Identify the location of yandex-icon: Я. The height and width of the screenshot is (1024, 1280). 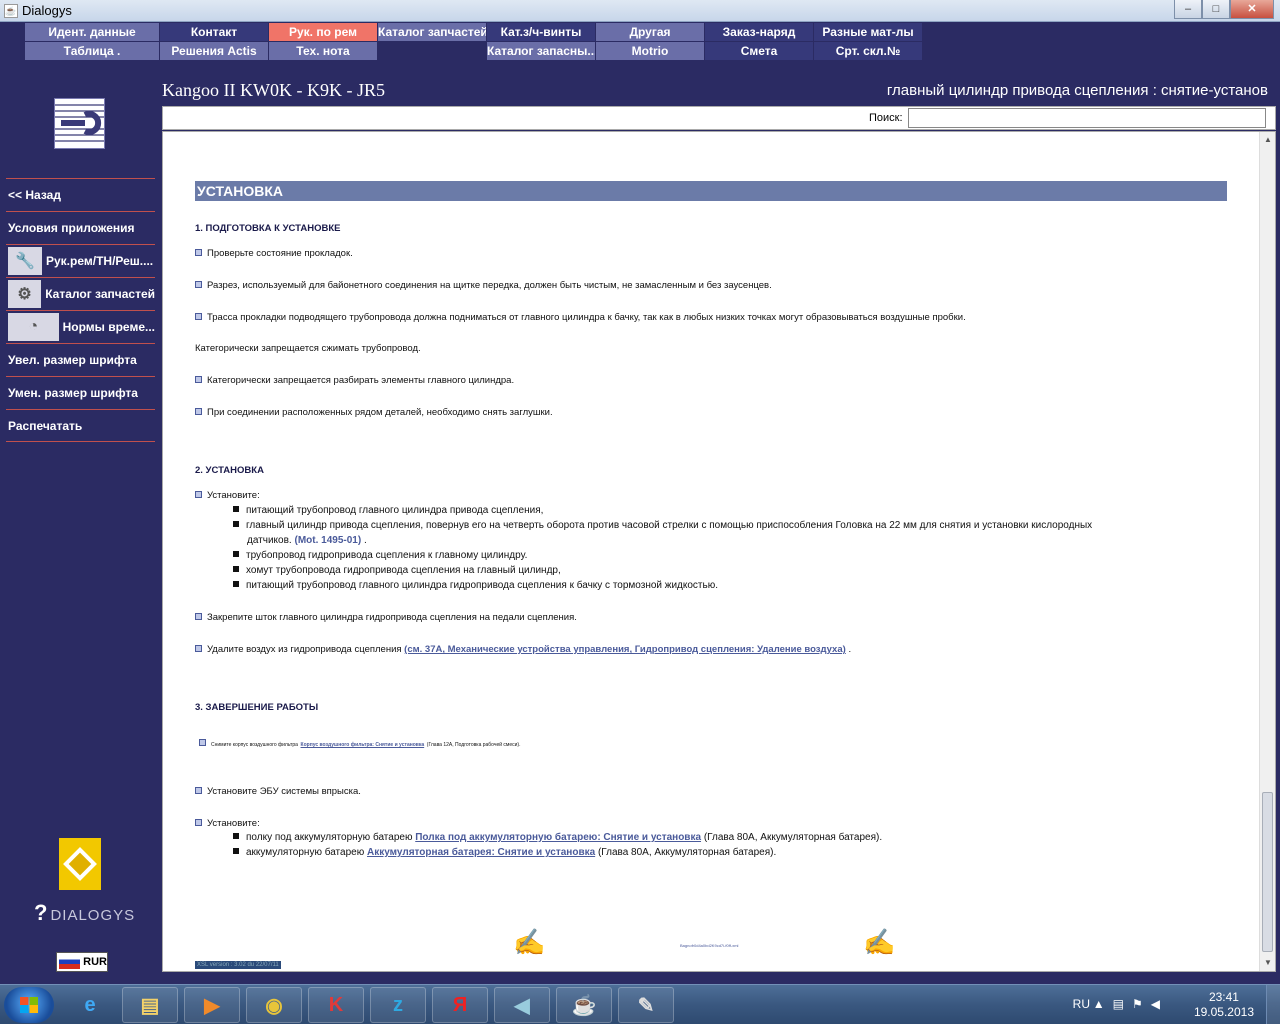
(460, 1005).